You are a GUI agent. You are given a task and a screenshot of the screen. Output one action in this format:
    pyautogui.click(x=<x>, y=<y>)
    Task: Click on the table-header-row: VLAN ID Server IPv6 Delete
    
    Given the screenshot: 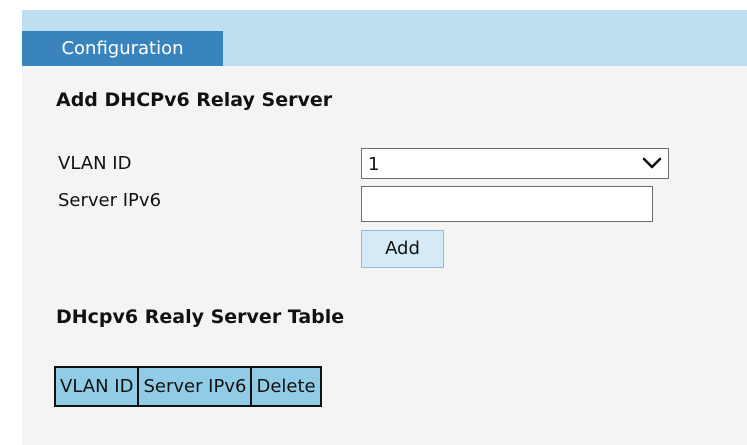 What is the action you would take?
    pyautogui.click(x=187, y=386)
    